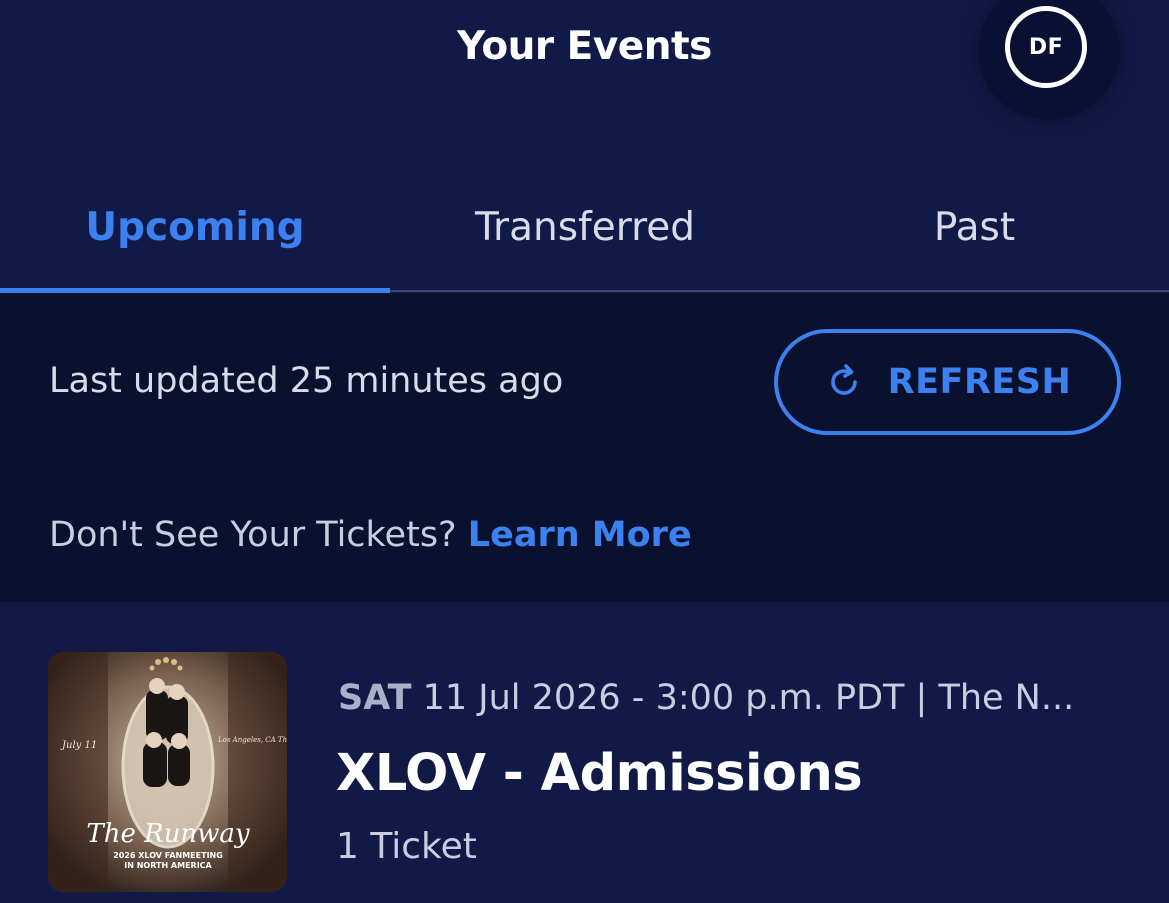 Image resolution: width=1169 pixels, height=903 pixels. What do you see at coordinates (78, 745) in the screenshot?
I see `poster-left-note: July 11` at bounding box center [78, 745].